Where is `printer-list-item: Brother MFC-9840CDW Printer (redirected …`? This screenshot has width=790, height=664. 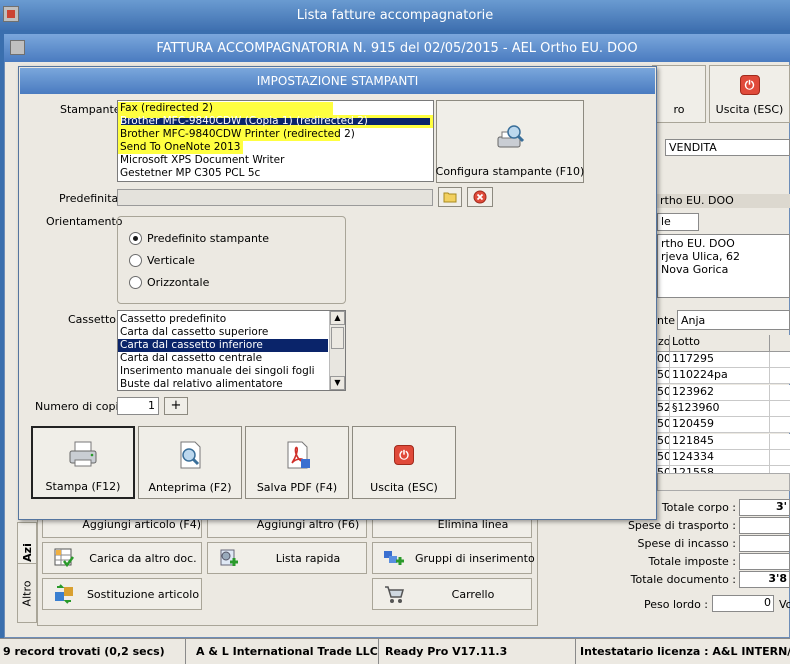 printer-list-item: Brother MFC-9840CDW Printer (redirected … is located at coordinates (236, 134).